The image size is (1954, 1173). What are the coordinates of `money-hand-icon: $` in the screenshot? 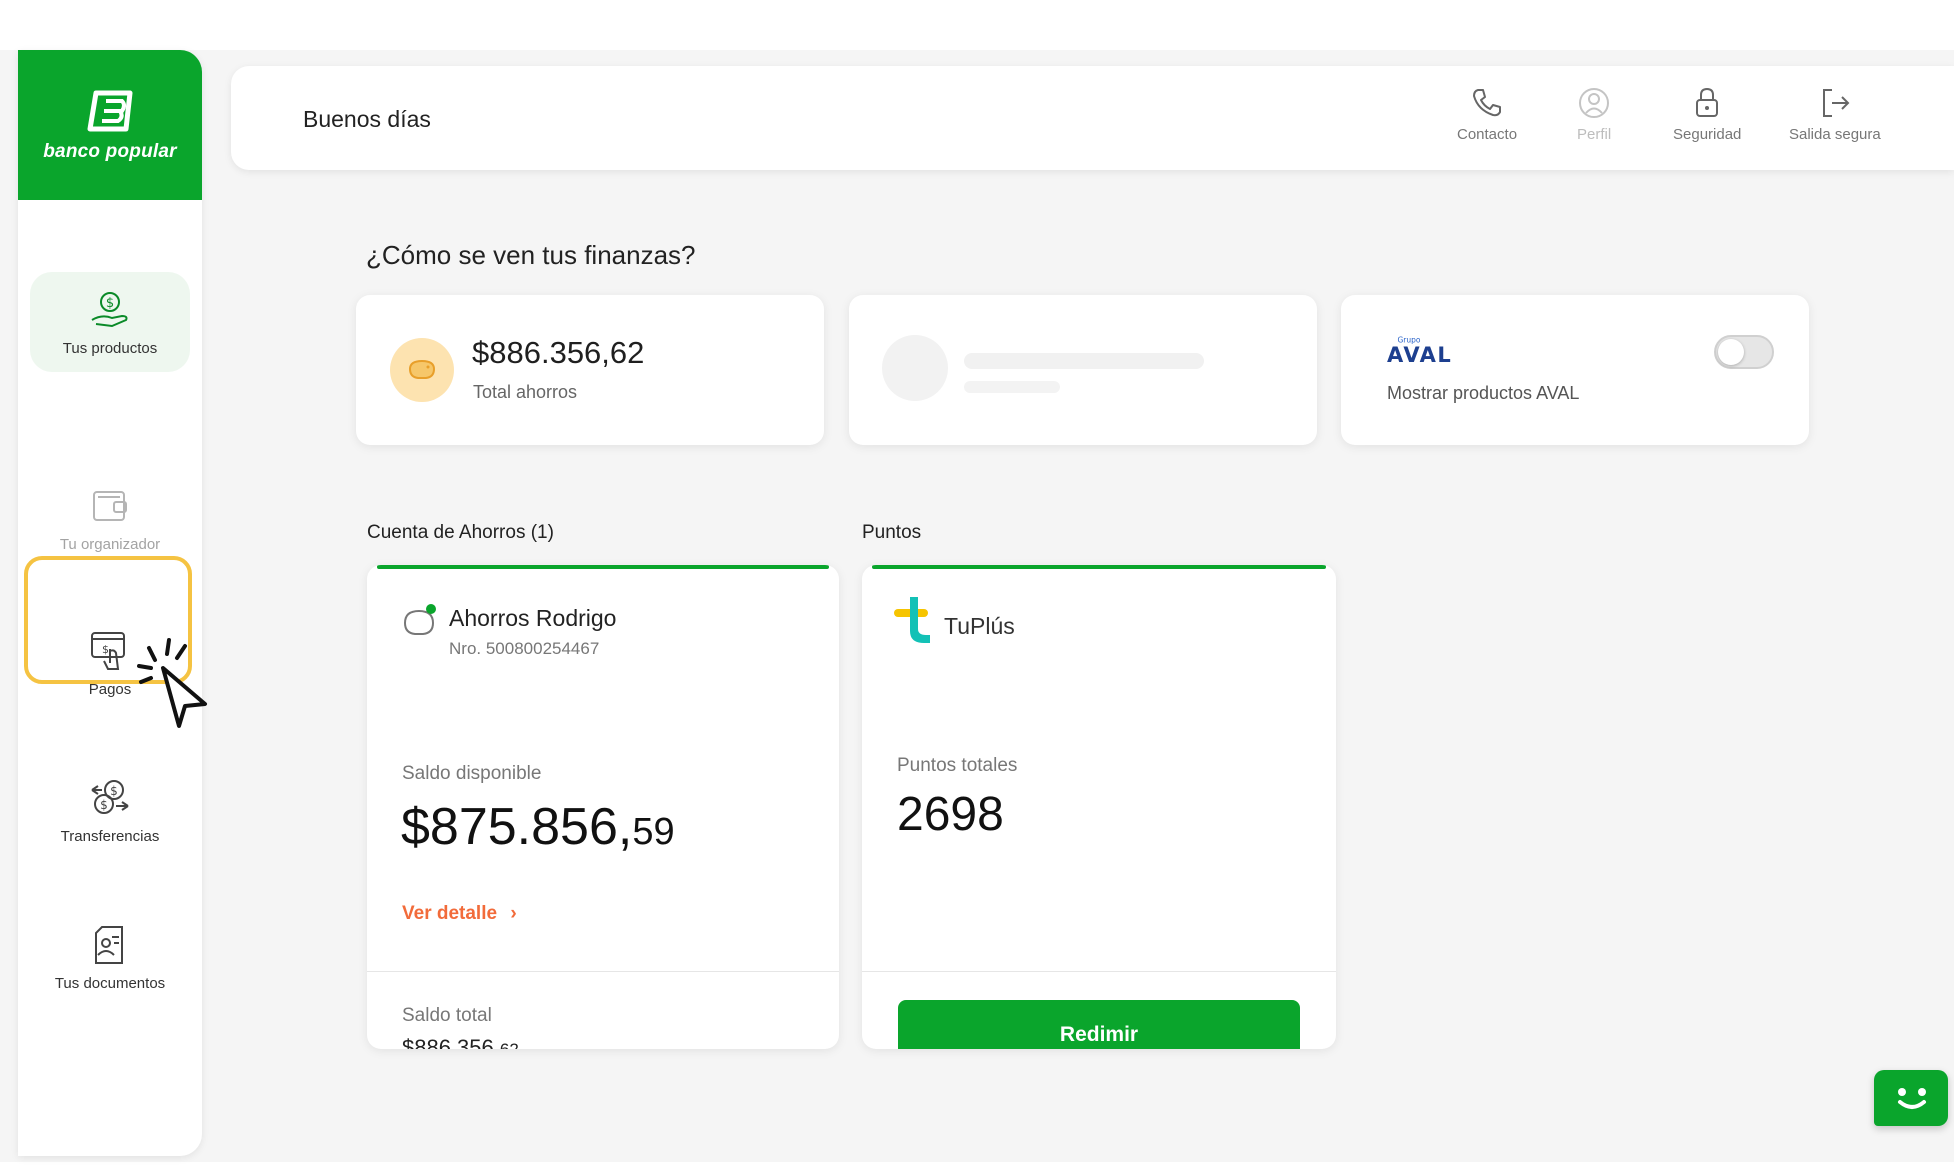 It's located at (109, 309).